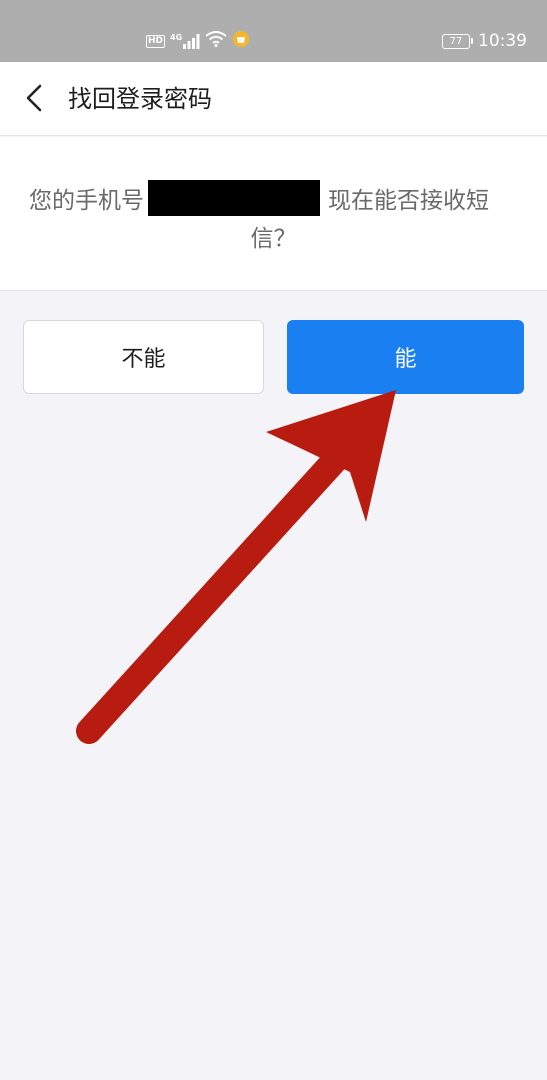 The image size is (547, 1080). I want to click on chevron-left-icon, so click(34, 98).